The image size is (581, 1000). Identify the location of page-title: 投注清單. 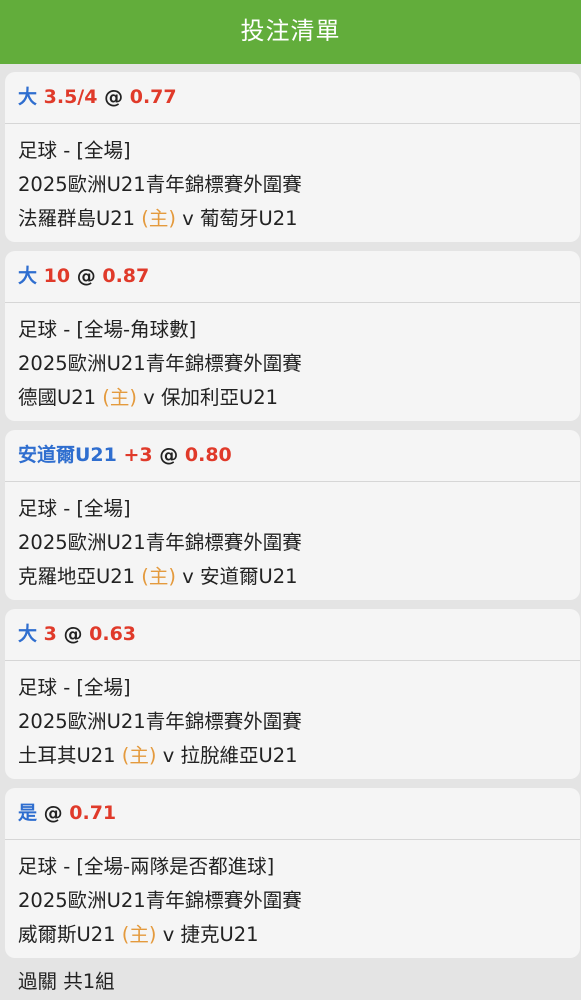
(290, 32).